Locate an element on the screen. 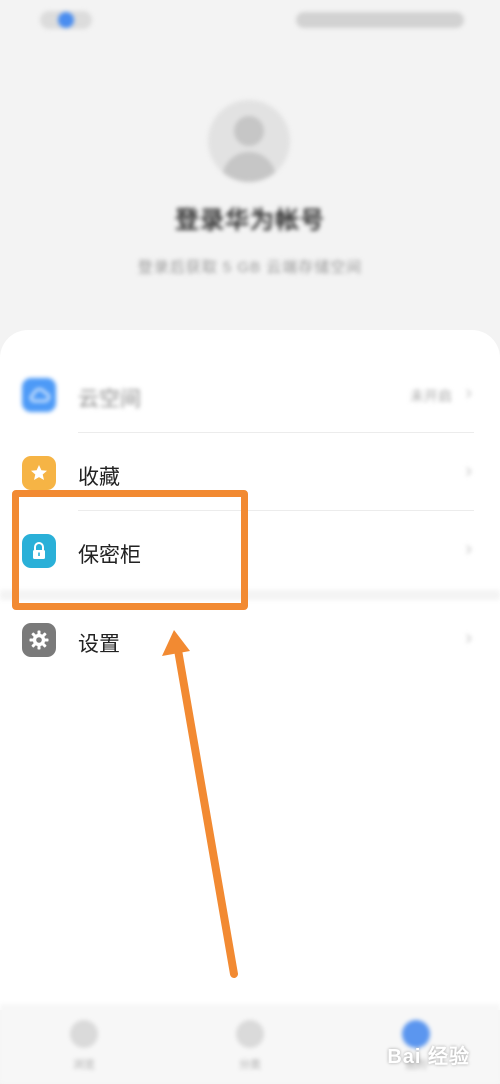 Image resolution: width=500 pixels, height=1084 pixels. menu-item-settings: 设置 › is located at coordinates (250, 639).